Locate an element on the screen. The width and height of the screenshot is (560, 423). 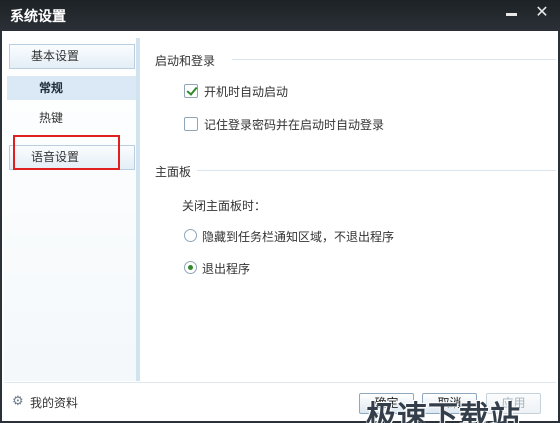
remember-password-label: 记住登录密码并在启动时自动登录 is located at coordinates (294, 125).